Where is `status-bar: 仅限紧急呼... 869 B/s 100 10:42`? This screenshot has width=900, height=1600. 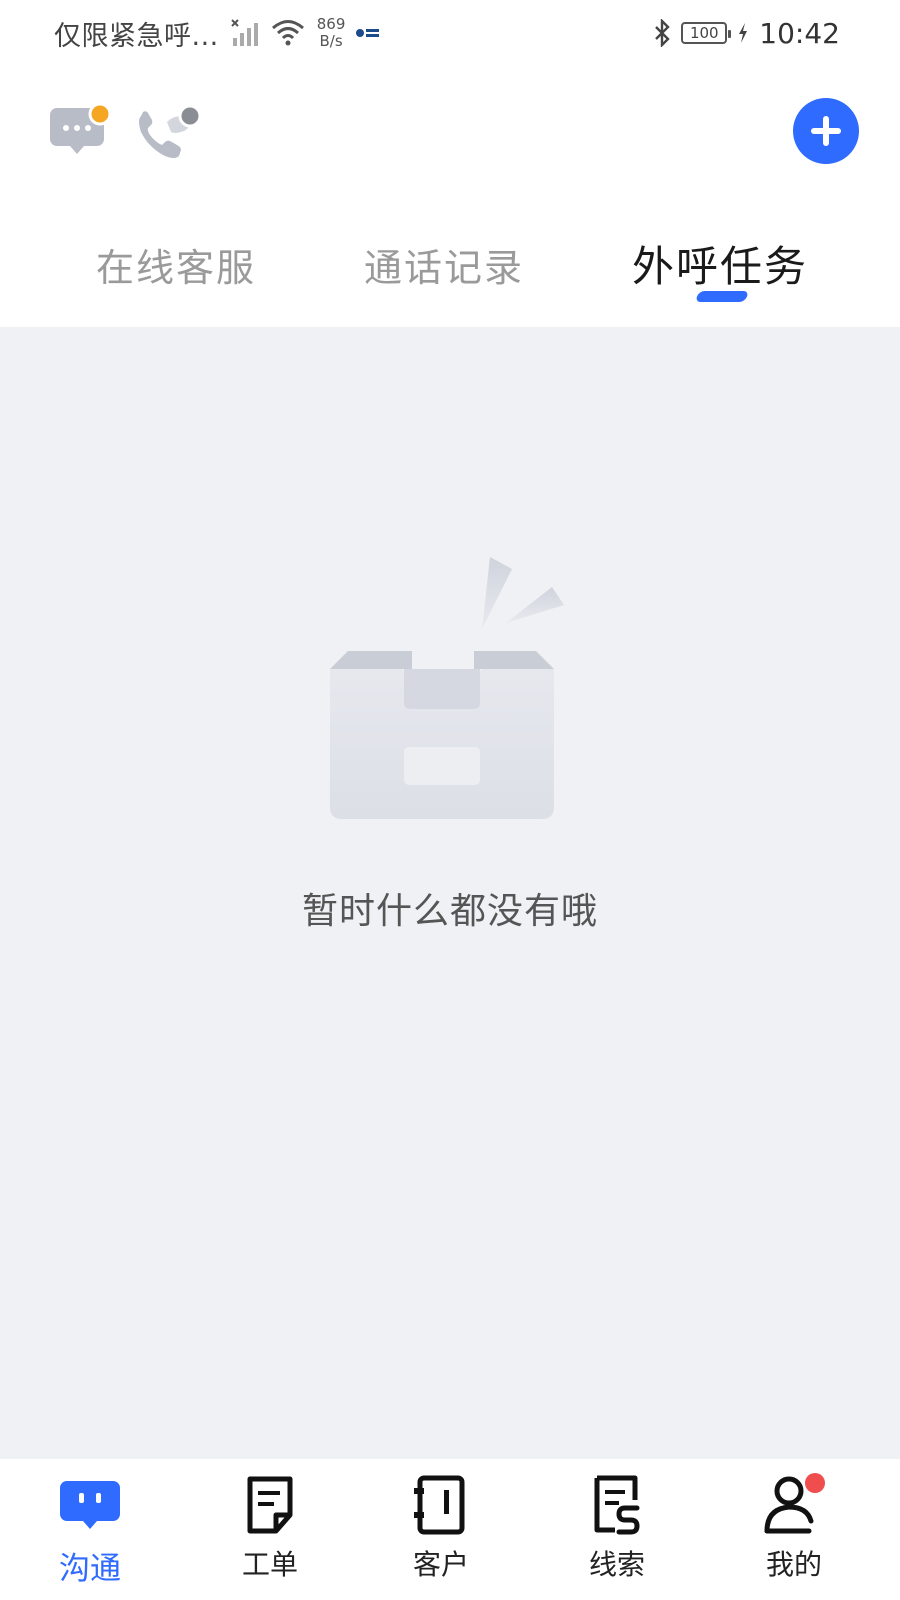 status-bar: 仅限紧急呼... 869 B/s 100 10:42 is located at coordinates (450, 33).